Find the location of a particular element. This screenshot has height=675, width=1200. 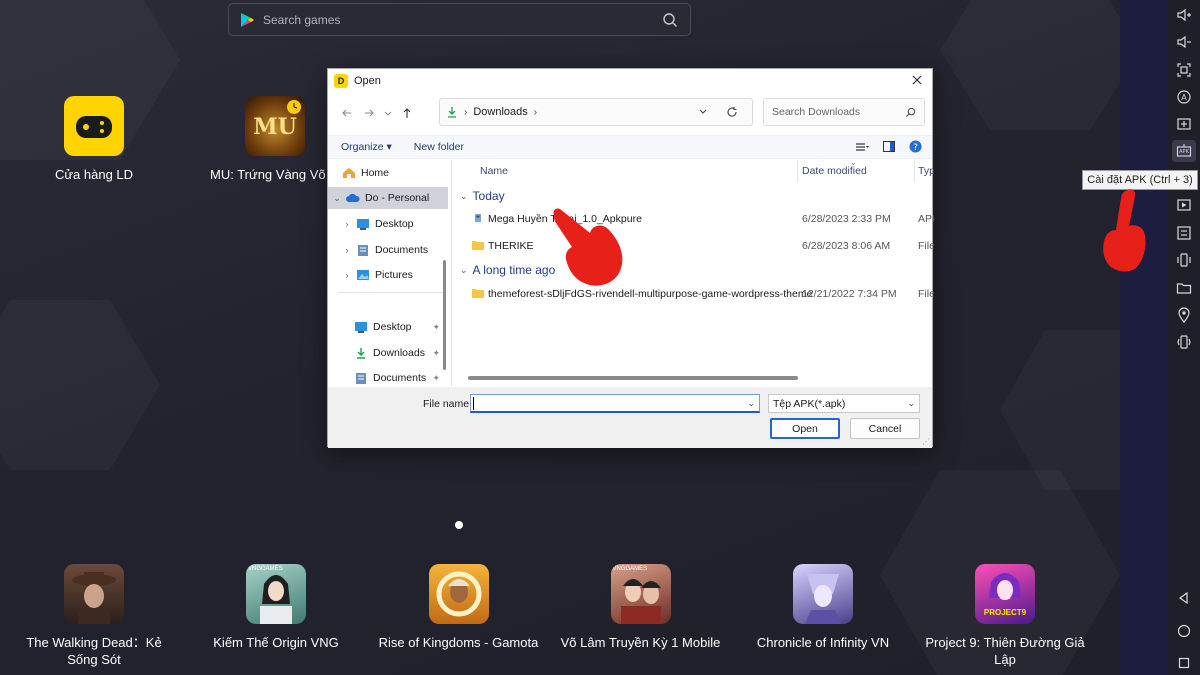

help-button: ? is located at coordinates (915, 146).